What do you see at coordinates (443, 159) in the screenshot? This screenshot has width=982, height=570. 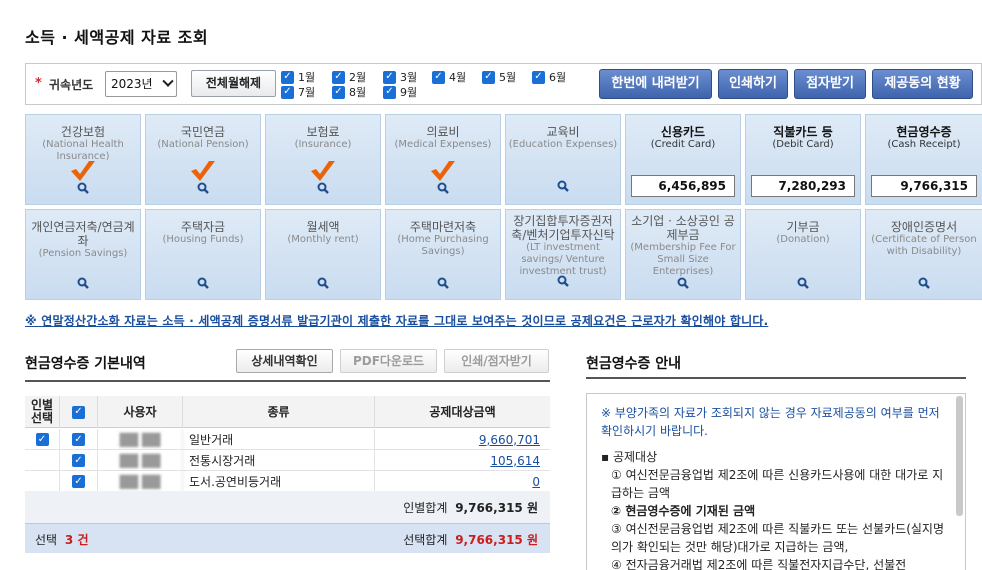 I see `tile-medical-expenses: 의료비 (Medical Expenses)` at bounding box center [443, 159].